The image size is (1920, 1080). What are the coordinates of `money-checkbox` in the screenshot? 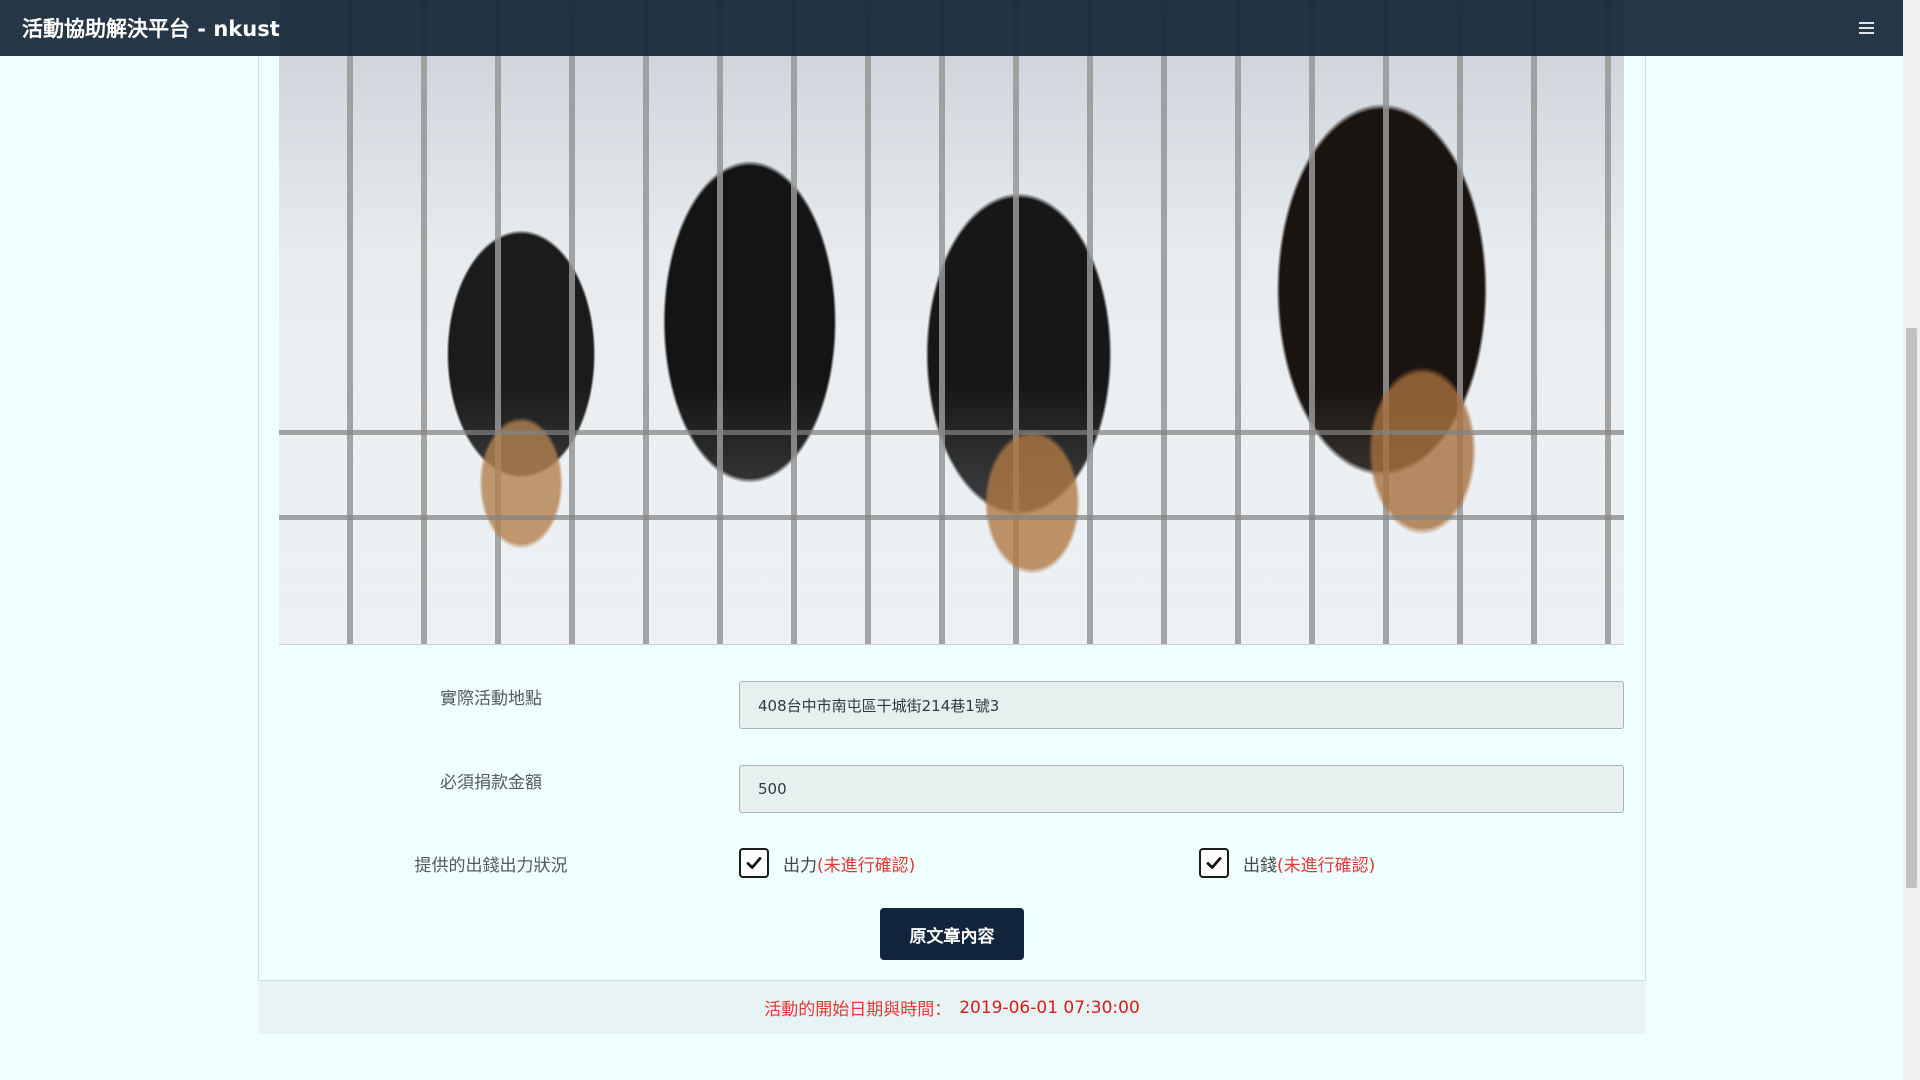 It's located at (1214, 863).